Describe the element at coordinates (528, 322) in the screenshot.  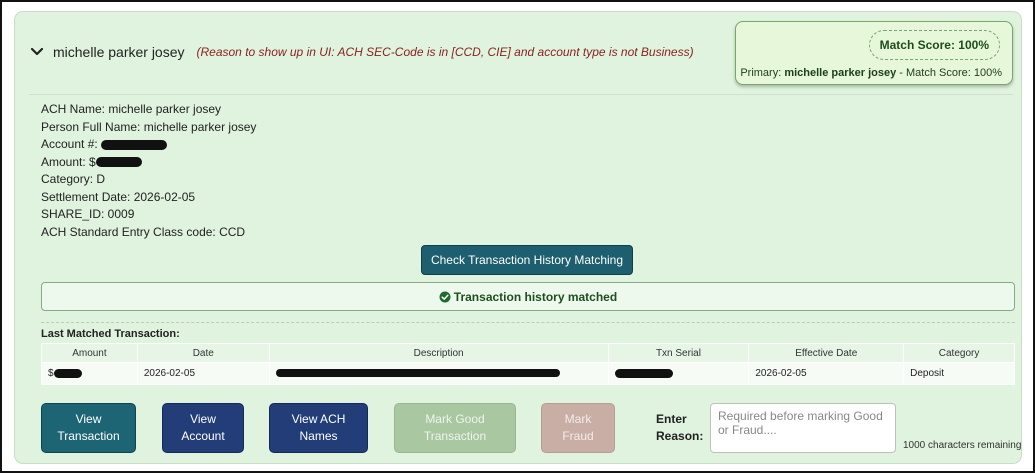
I see `section-divider` at that location.